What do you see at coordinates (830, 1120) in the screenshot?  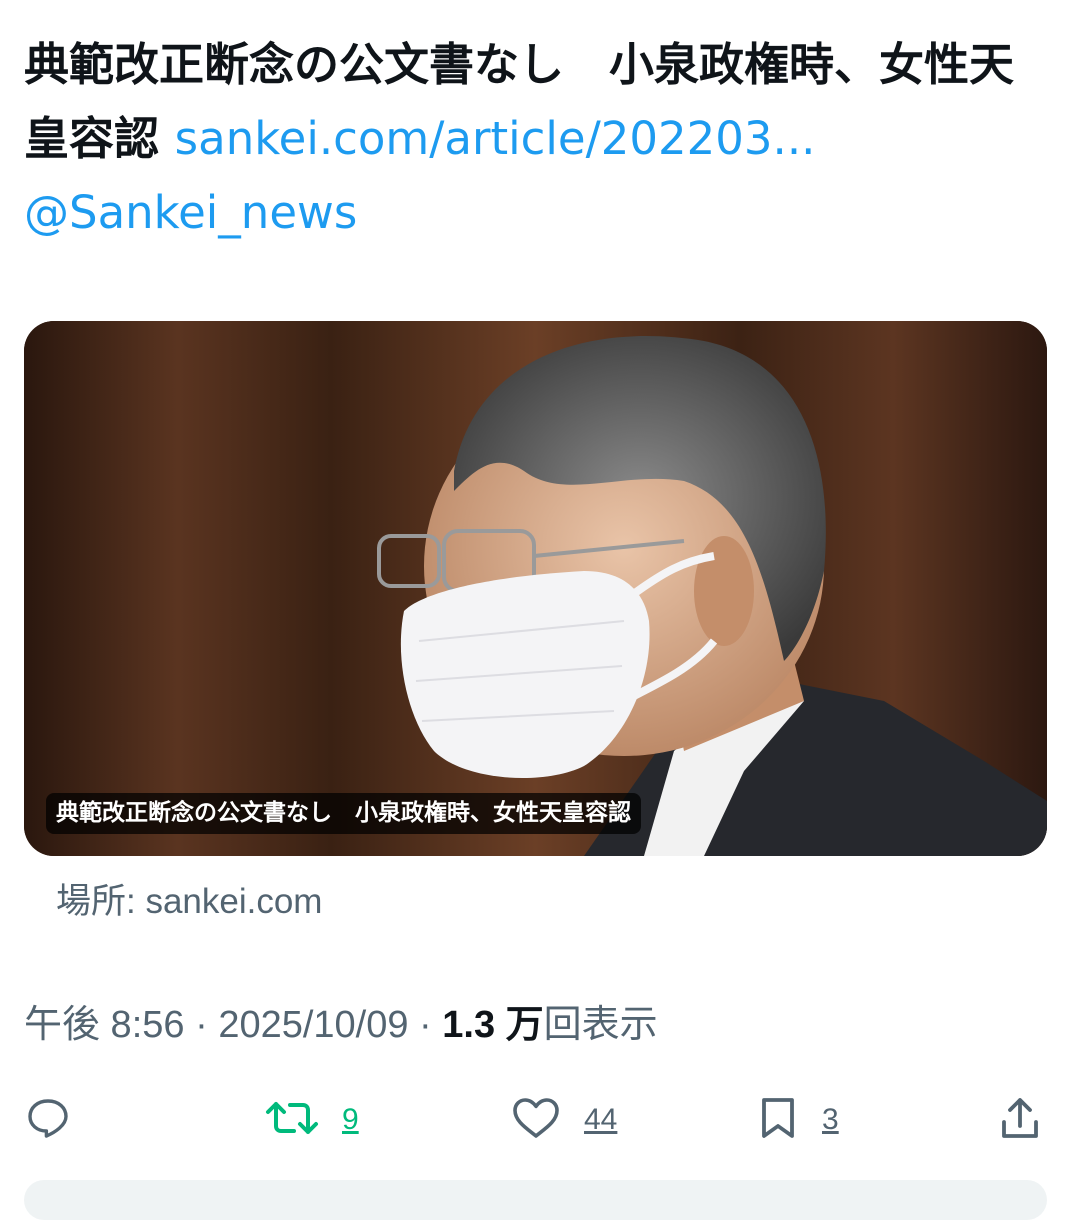 I see `bookmark-count: 3` at bounding box center [830, 1120].